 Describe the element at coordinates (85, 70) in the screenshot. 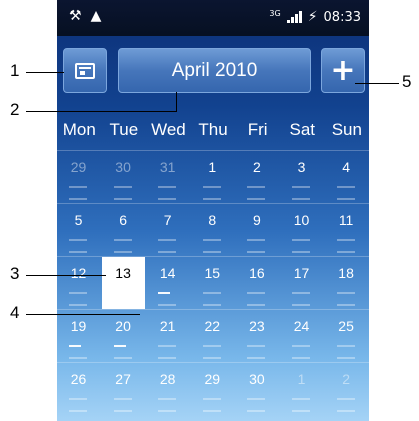

I see `today-button` at that location.